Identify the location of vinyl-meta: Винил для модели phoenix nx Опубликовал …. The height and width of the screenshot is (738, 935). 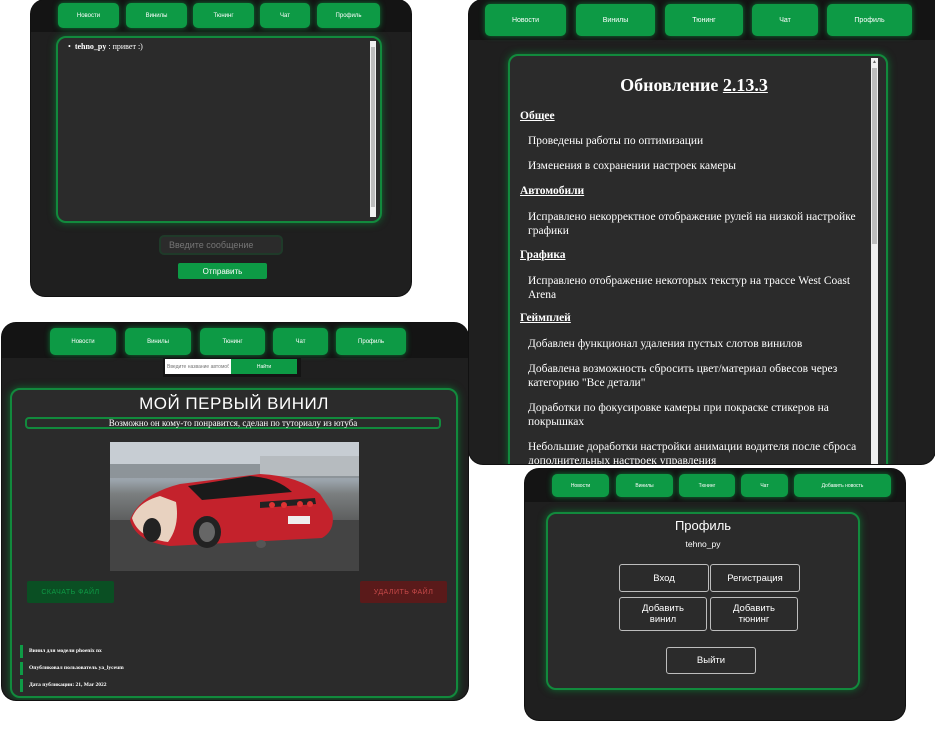
(170, 668).